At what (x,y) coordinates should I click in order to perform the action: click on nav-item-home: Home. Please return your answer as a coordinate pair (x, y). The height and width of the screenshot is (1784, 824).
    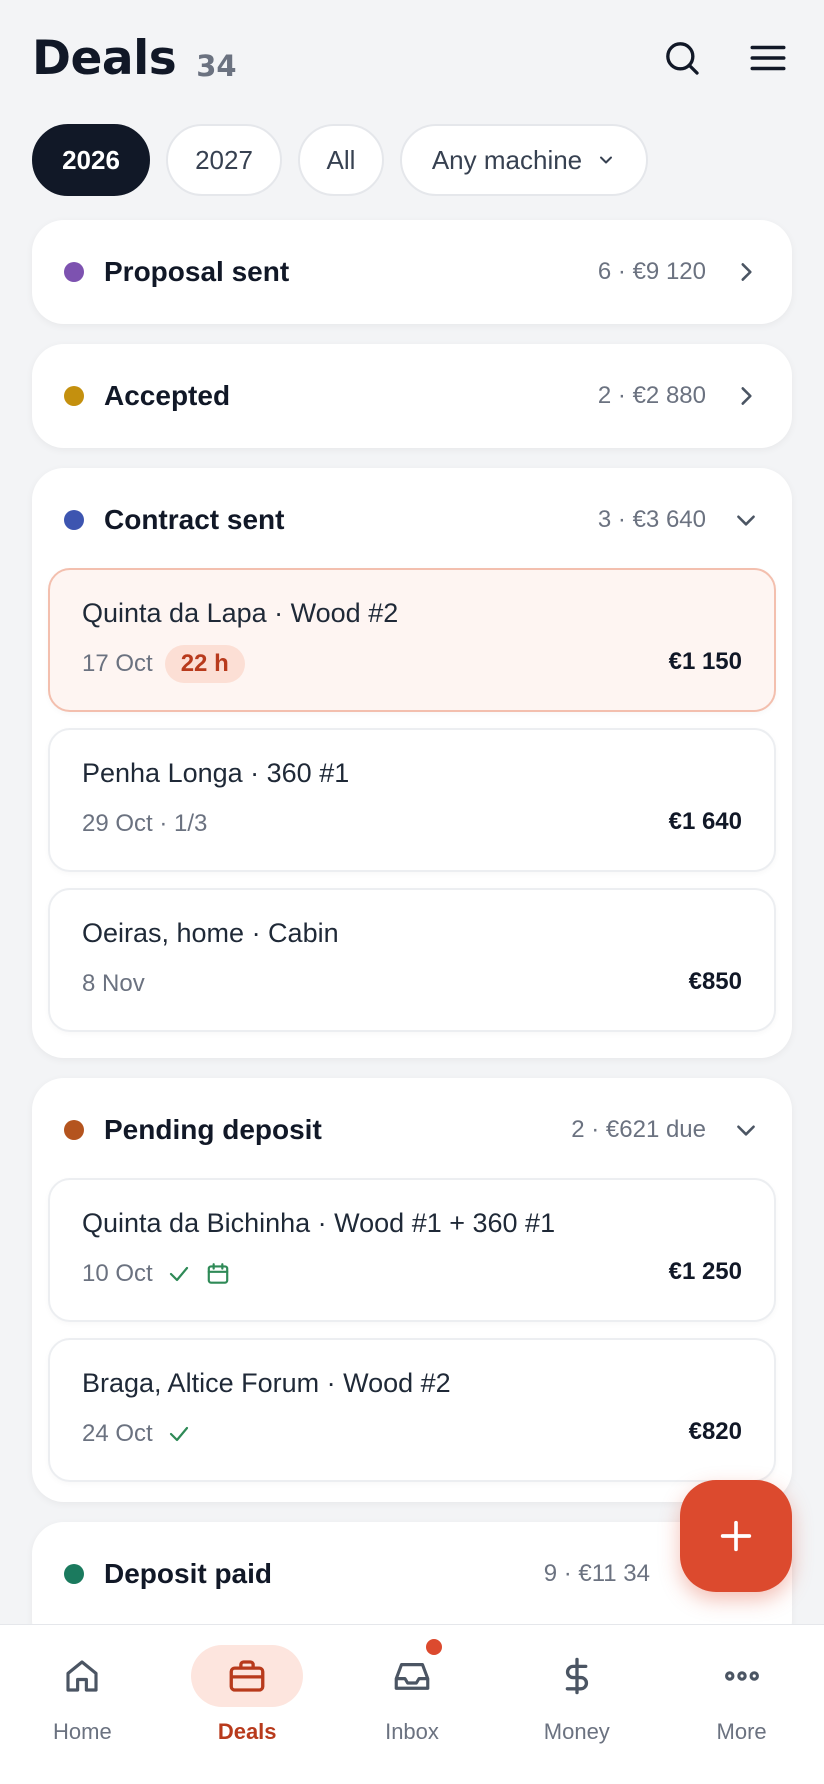
    Looking at the image, I should click on (82, 1704).